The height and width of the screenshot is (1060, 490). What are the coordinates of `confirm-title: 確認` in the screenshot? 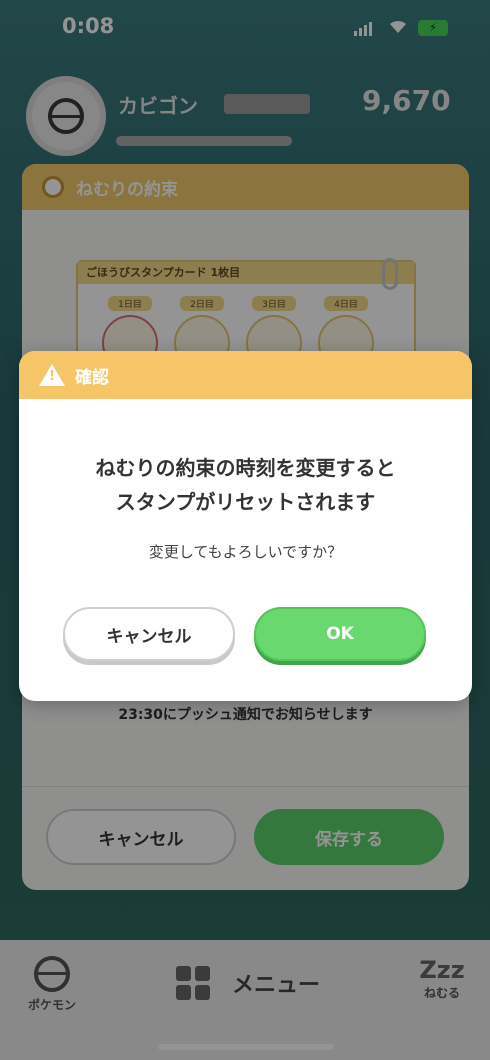 It's located at (92, 377).